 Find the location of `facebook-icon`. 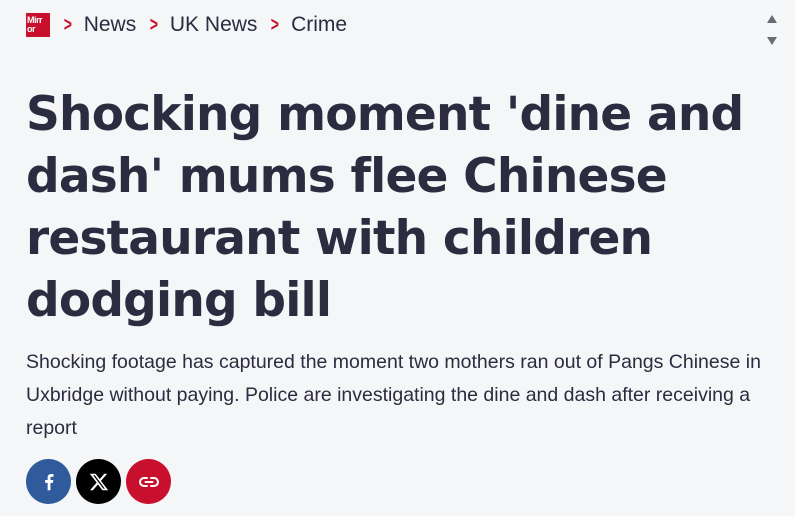

facebook-icon is located at coordinates (48, 481).